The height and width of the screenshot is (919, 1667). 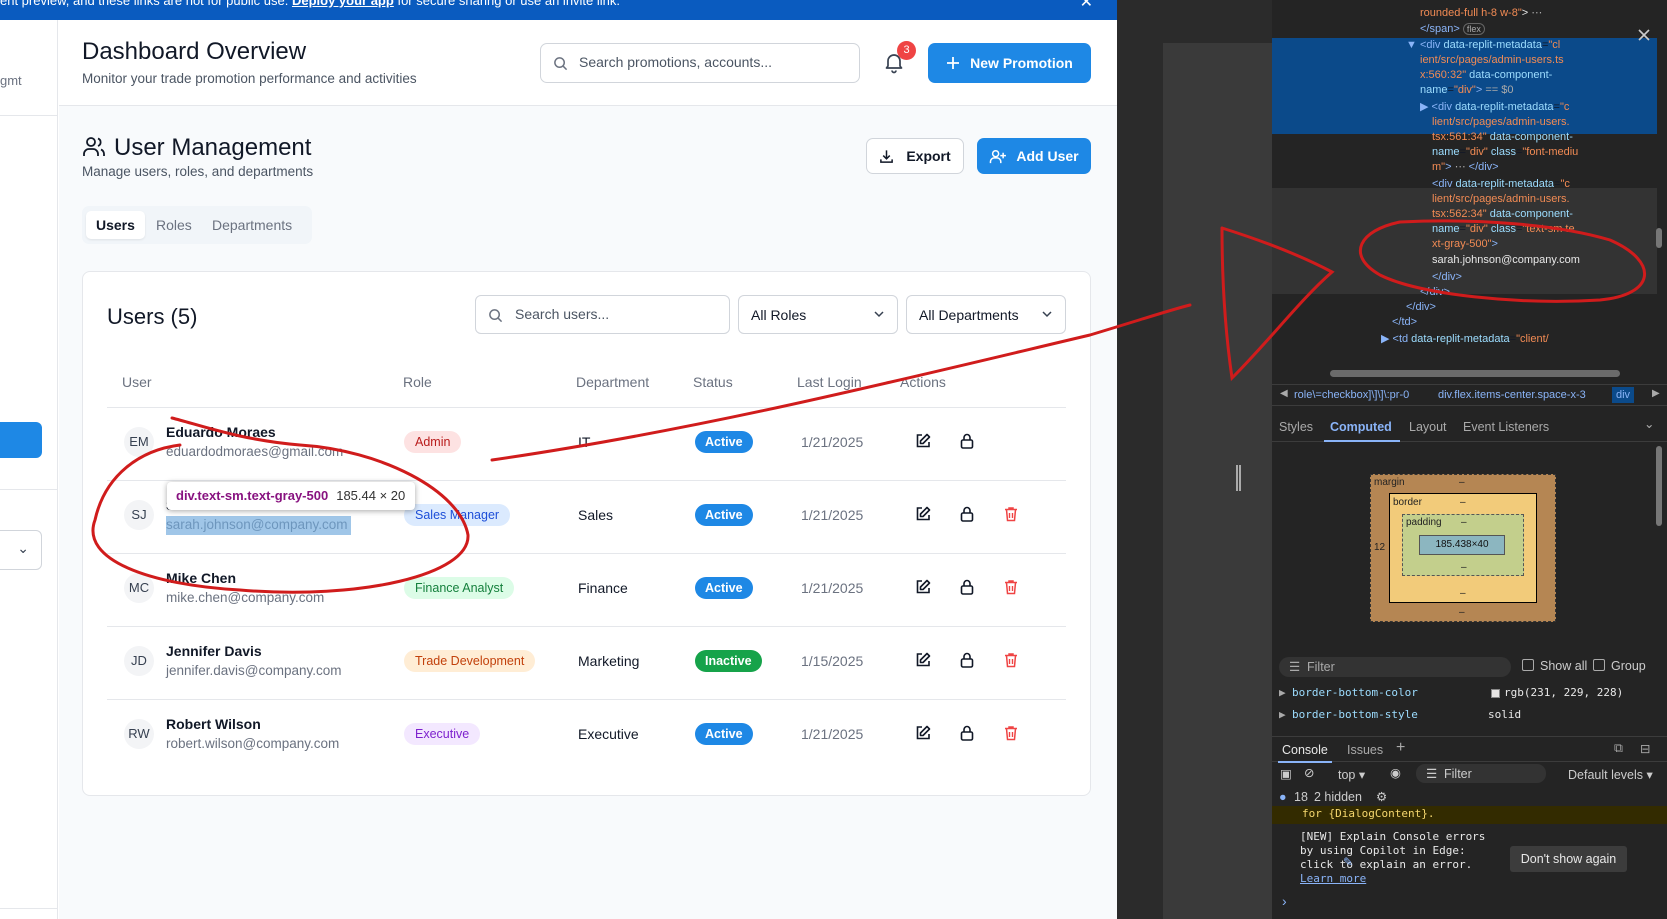 What do you see at coordinates (1465, 167) in the screenshot?
I see `code-line: m"> ⋯ </div>` at bounding box center [1465, 167].